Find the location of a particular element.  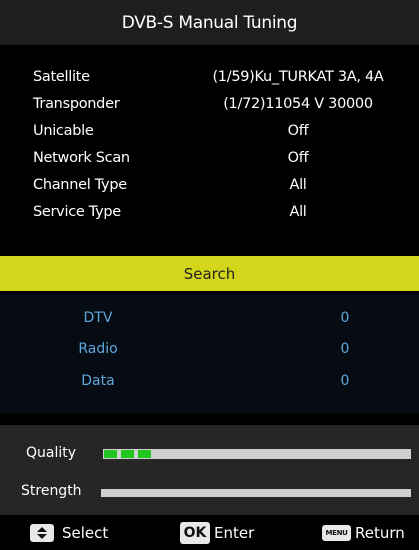

setting-value: (1/72)11054 V 30000 is located at coordinates (298, 104).